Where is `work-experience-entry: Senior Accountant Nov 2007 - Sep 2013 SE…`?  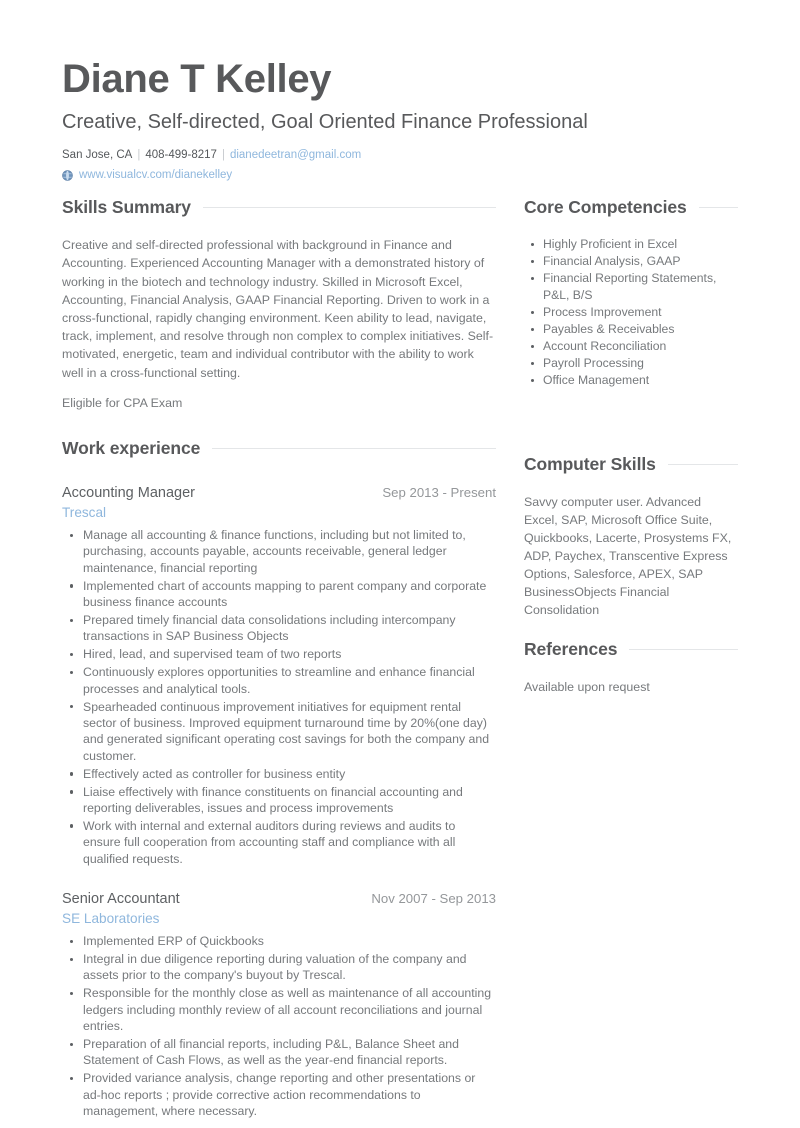 work-experience-entry: Senior Accountant Nov 2007 - Sep 2013 SE… is located at coordinates (279, 1004).